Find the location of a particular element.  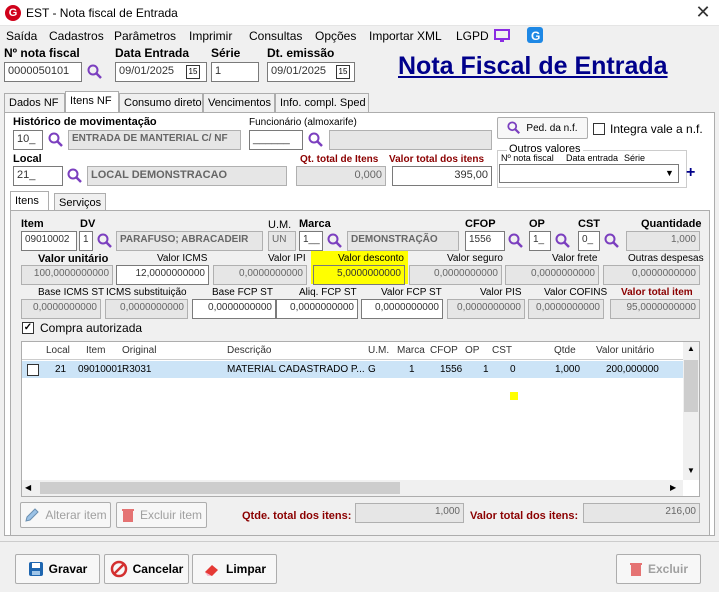

op-input: 1_ is located at coordinates (540, 241).